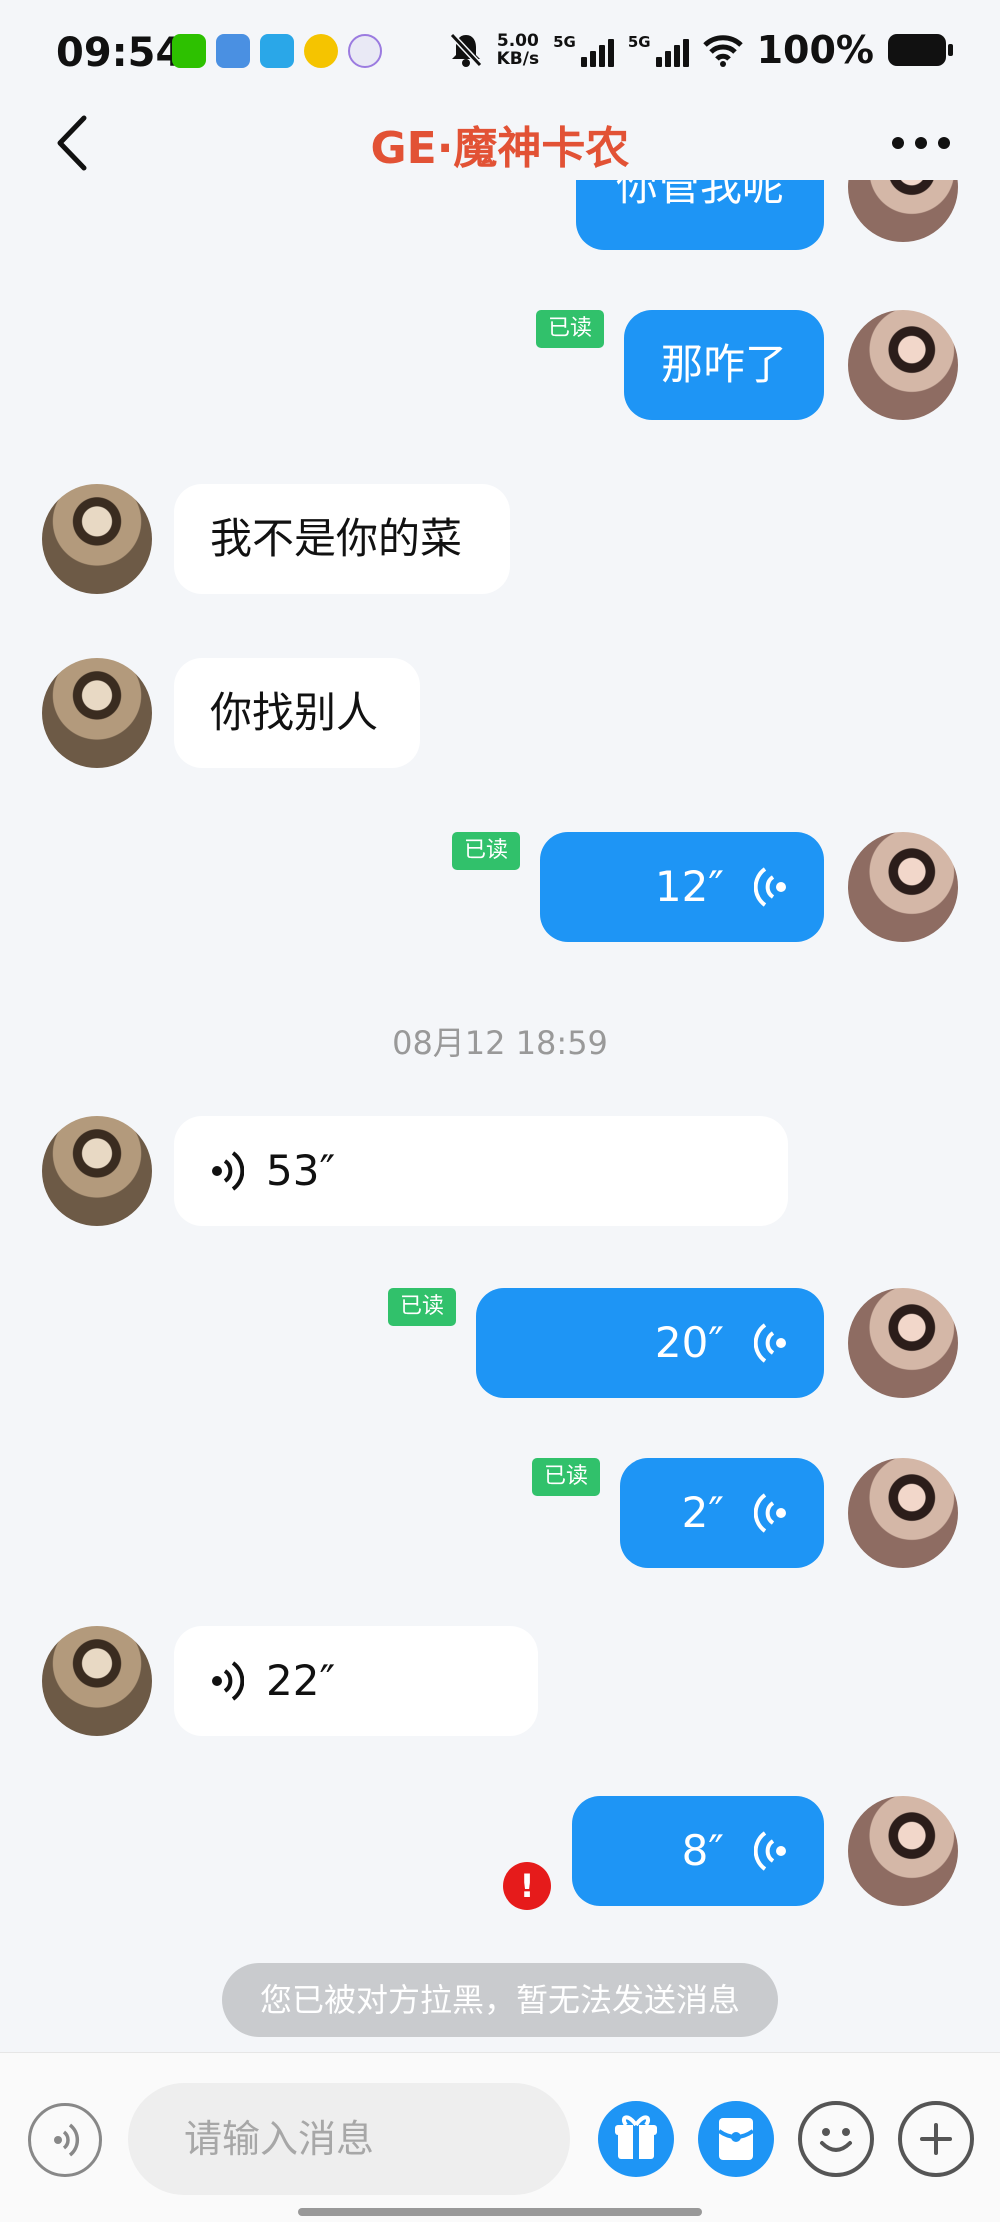 Image resolution: width=1000 pixels, height=2222 pixels. I want to click on voice-duration: 20″, so click(689, 1342).